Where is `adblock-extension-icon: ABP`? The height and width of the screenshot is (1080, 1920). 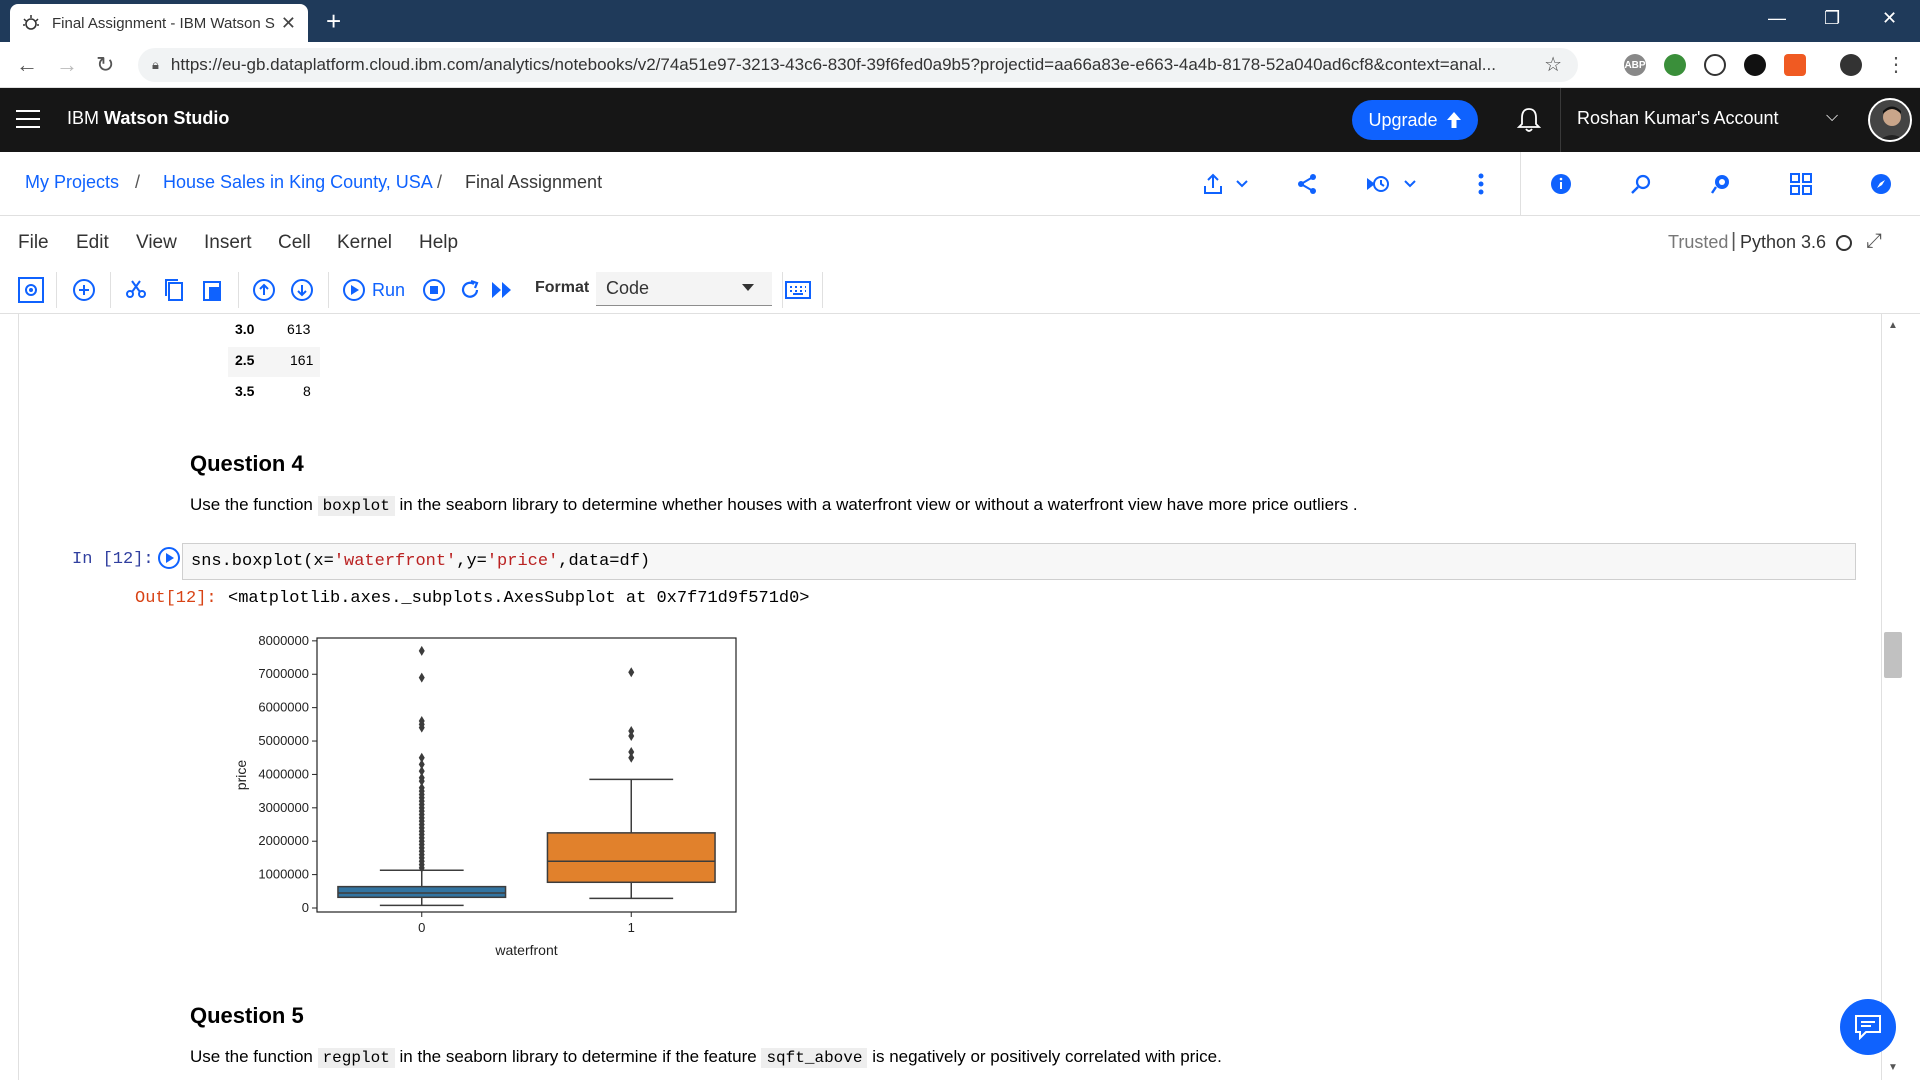 adblock-extension-icon: ABP is located at coordinates (1635, 65).